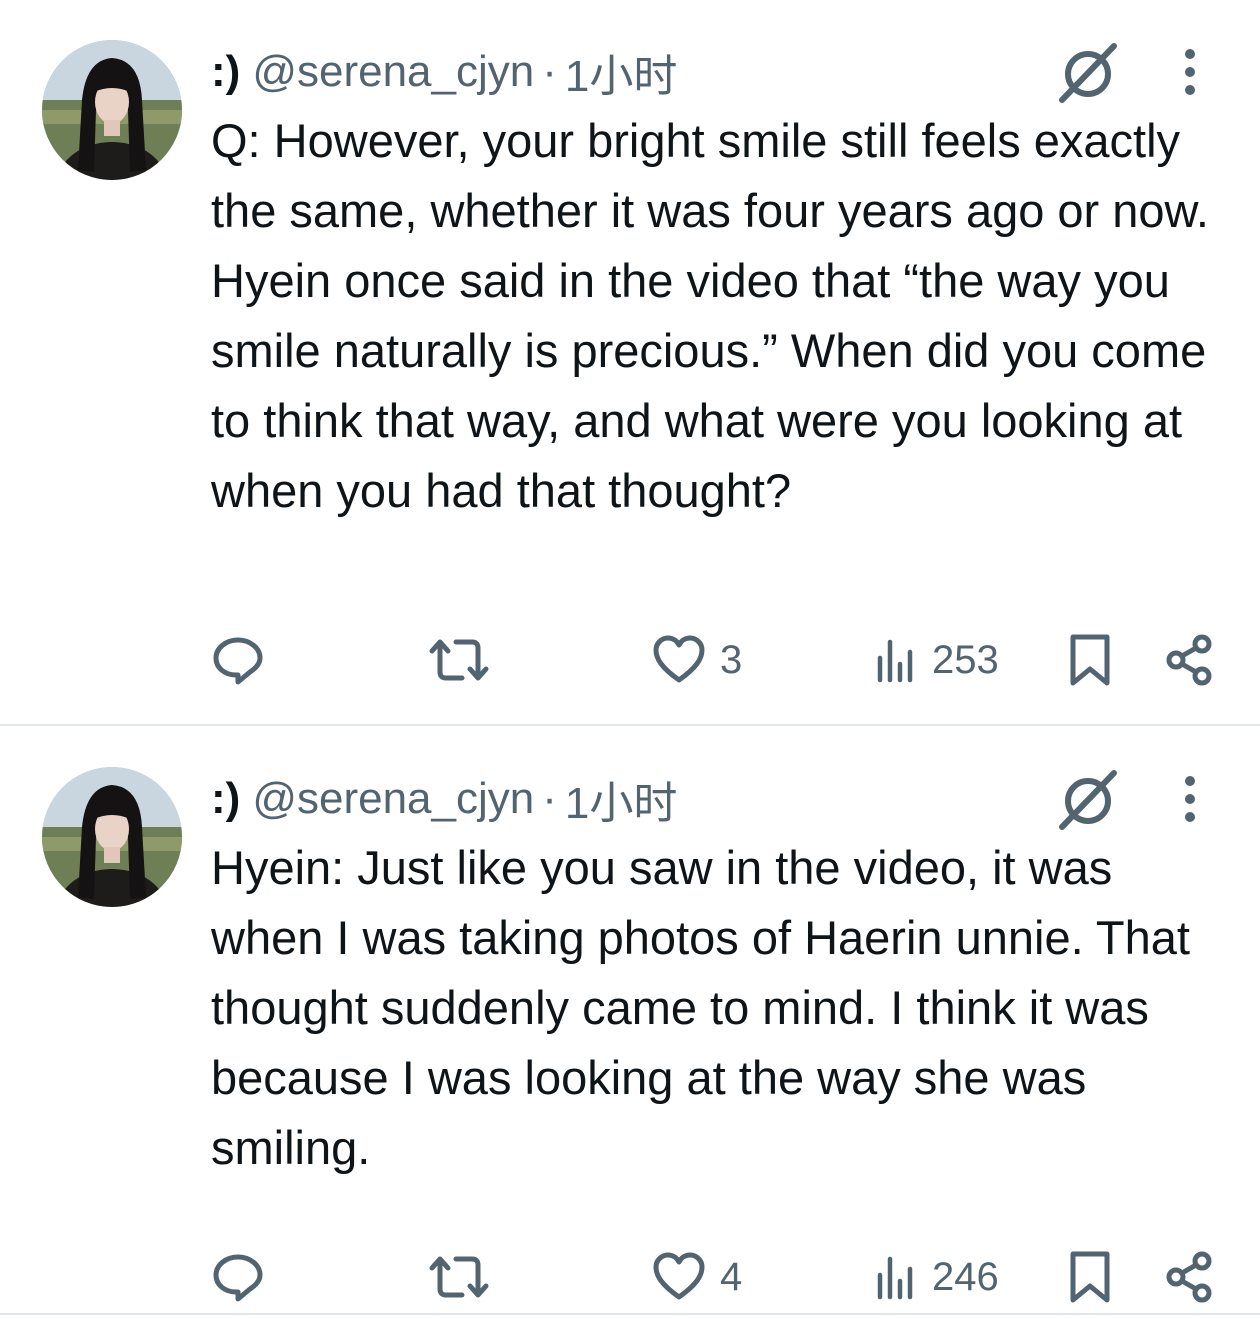 Image resolution: width=1260 pixels, height=1319 pixels. I want to click on like-count: 3, so click(731, 659).